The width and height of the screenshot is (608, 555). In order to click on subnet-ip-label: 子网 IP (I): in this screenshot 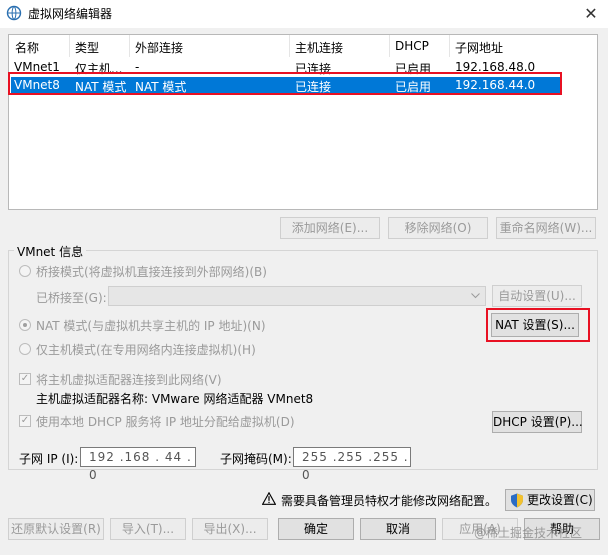, I will do `click(49, 459)`.